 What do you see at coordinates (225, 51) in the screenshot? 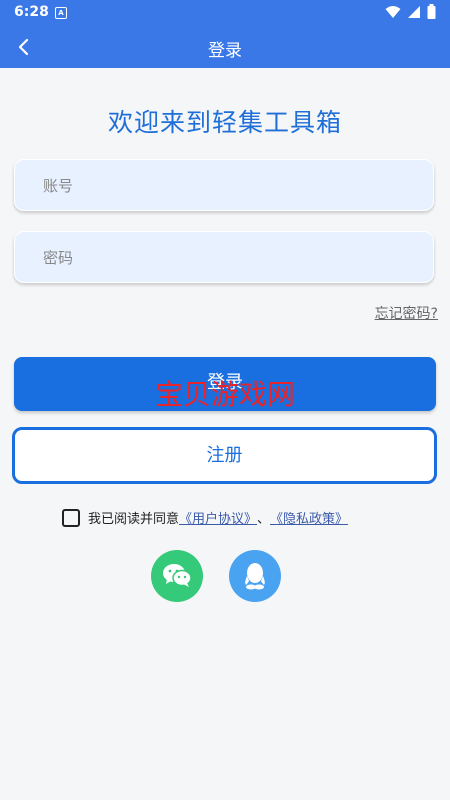
I see `page-title: 登录` at bounding box center [225, 51].